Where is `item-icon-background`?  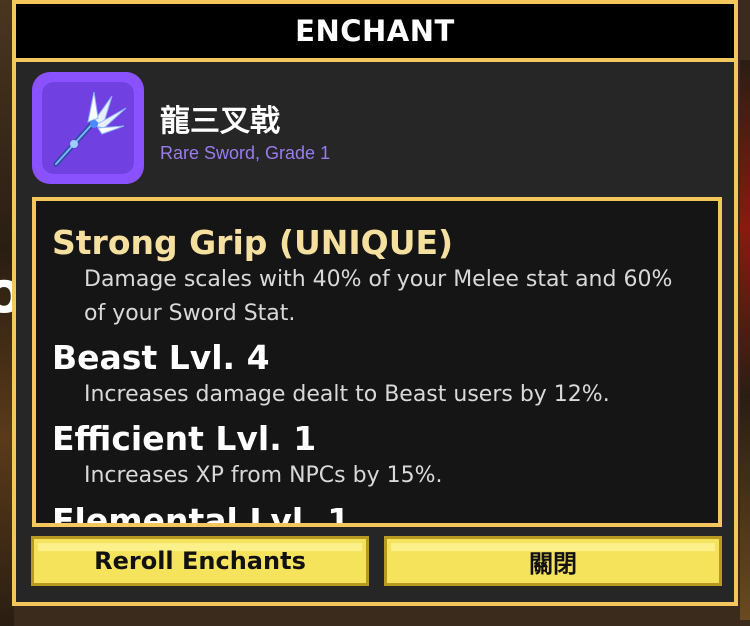
item-icon-background is located at coordinates (88, 128).